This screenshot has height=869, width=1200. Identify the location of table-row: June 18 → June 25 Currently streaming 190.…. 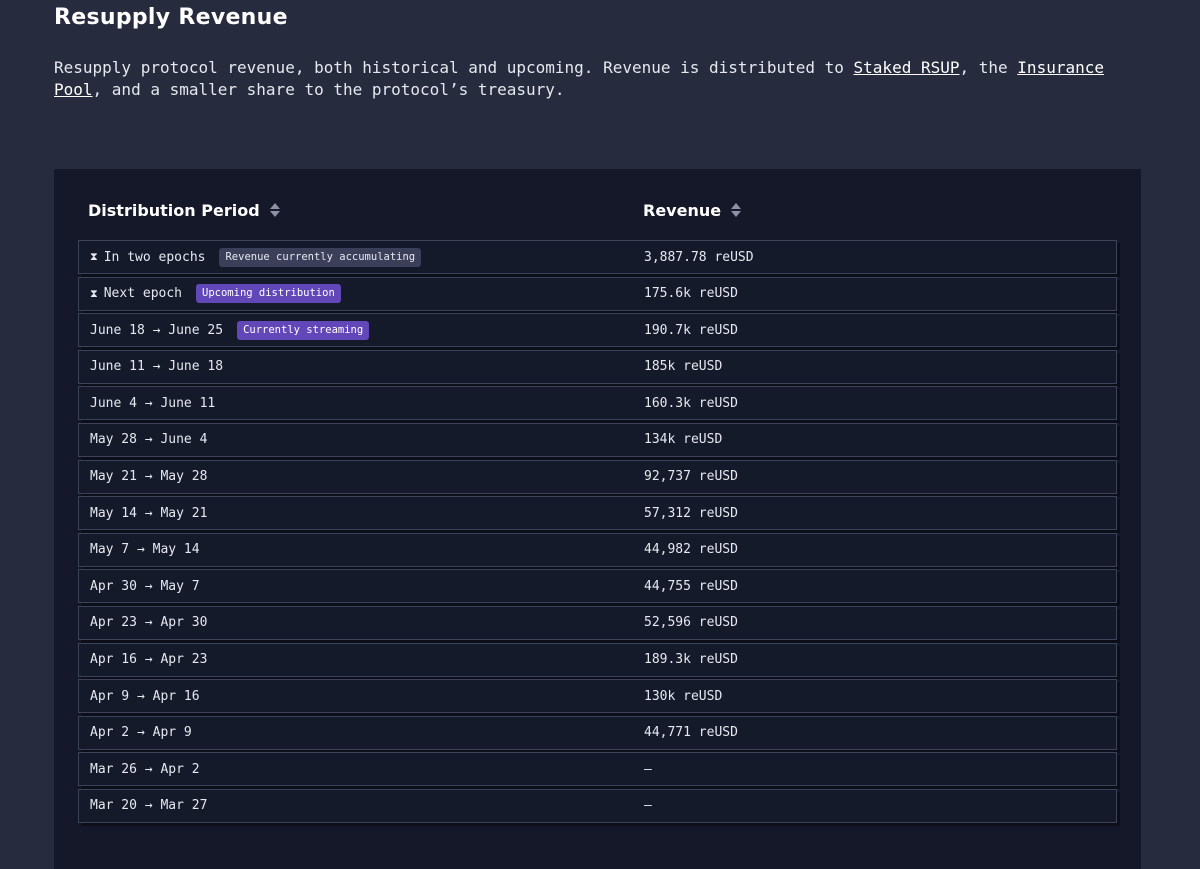
(597, 330).